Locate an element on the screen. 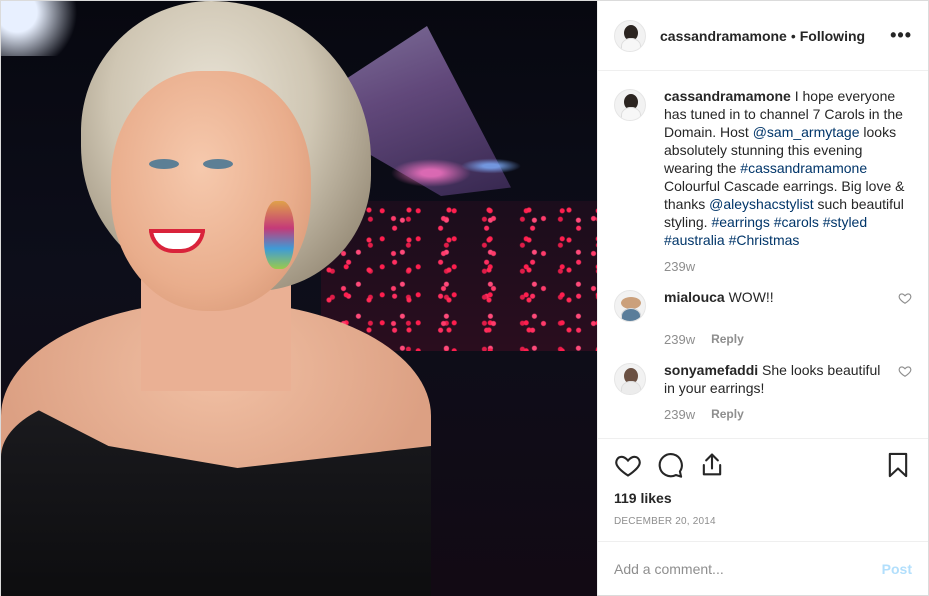  more-options-icon: ••• is located at coordinates (901, 35).